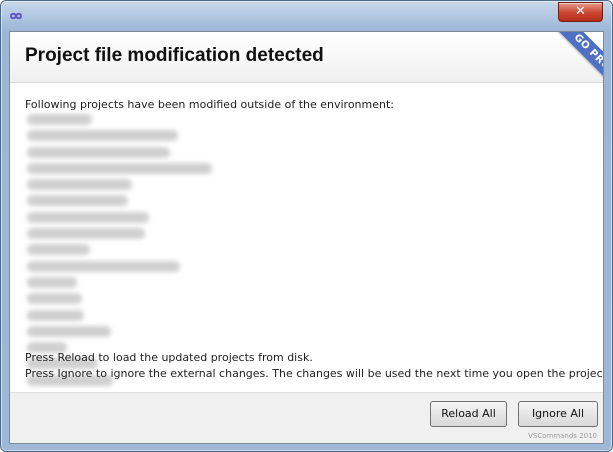 The width and height of the screenshot is (613, 452). Describe the element at coordinates (306, 15) in the screenshot. I see `title-bar: ✕` at that location.